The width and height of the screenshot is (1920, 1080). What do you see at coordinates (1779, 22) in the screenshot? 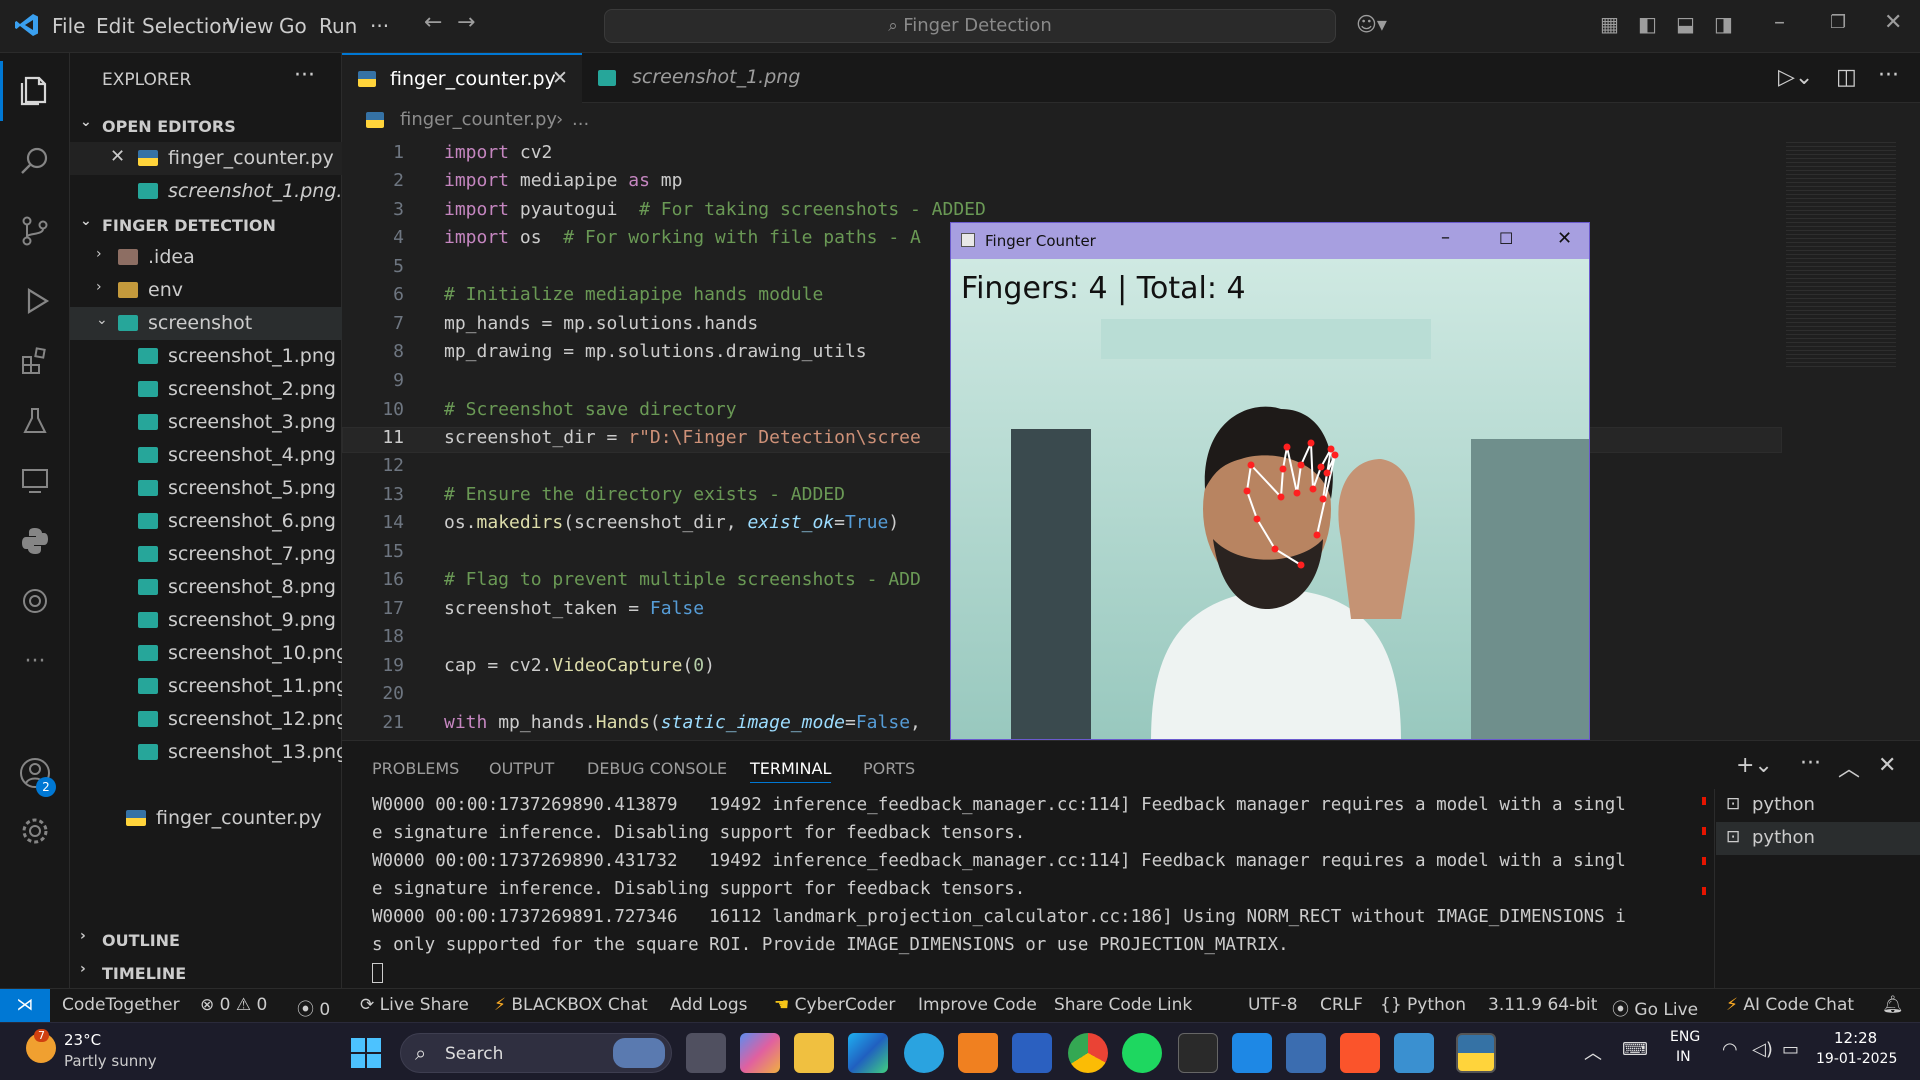
I see `minimize-window-icon: –` at bounding box center [1779, 22].